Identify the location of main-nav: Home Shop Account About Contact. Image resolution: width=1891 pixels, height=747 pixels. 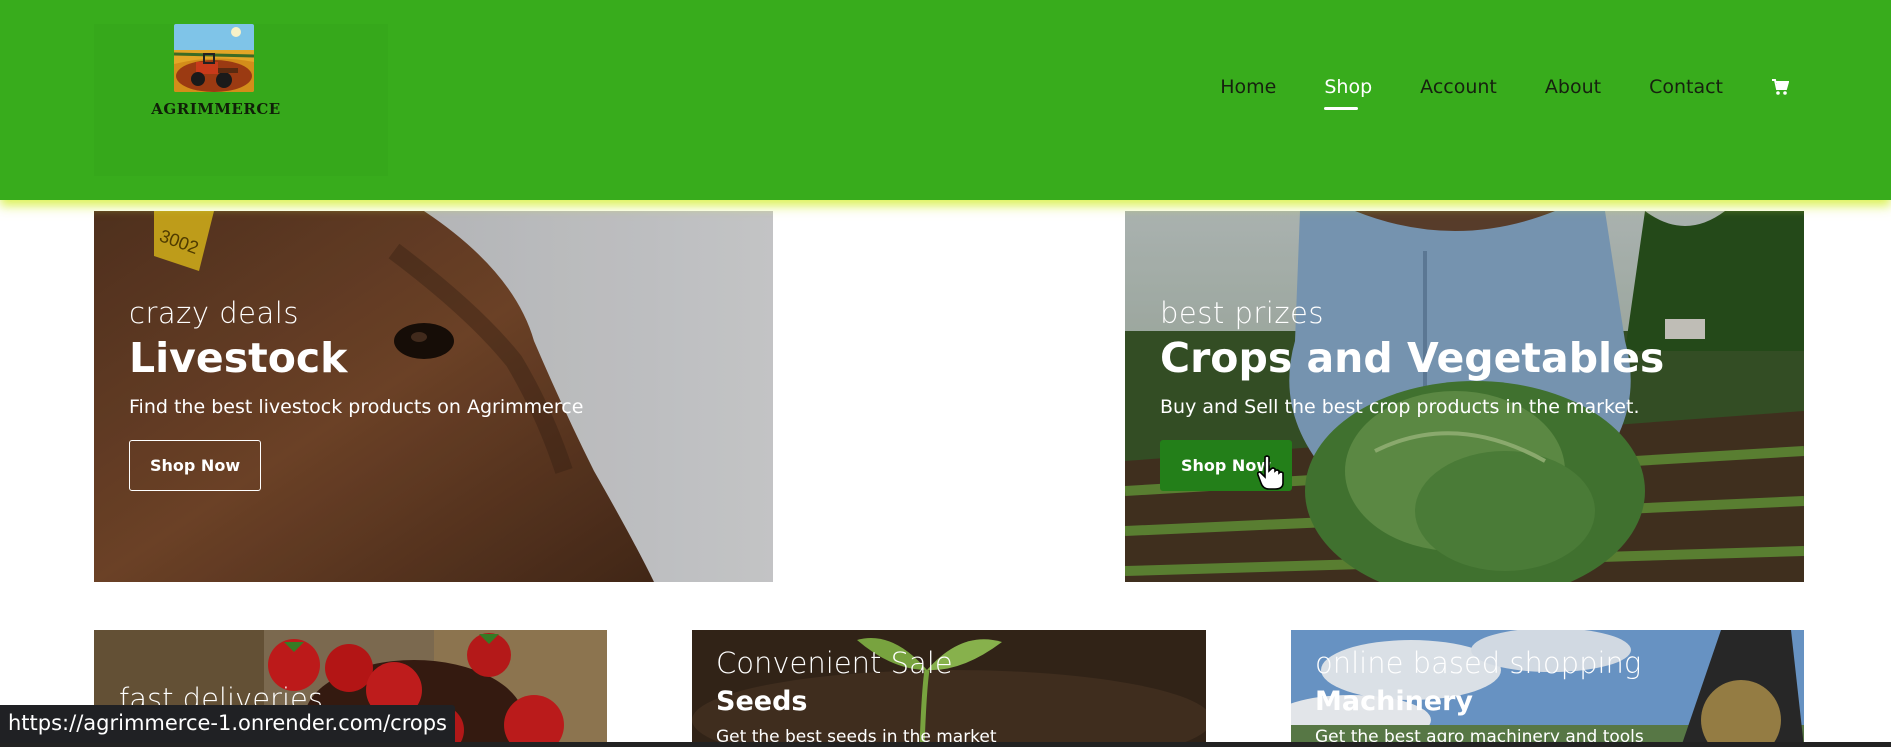
(1481, 93).